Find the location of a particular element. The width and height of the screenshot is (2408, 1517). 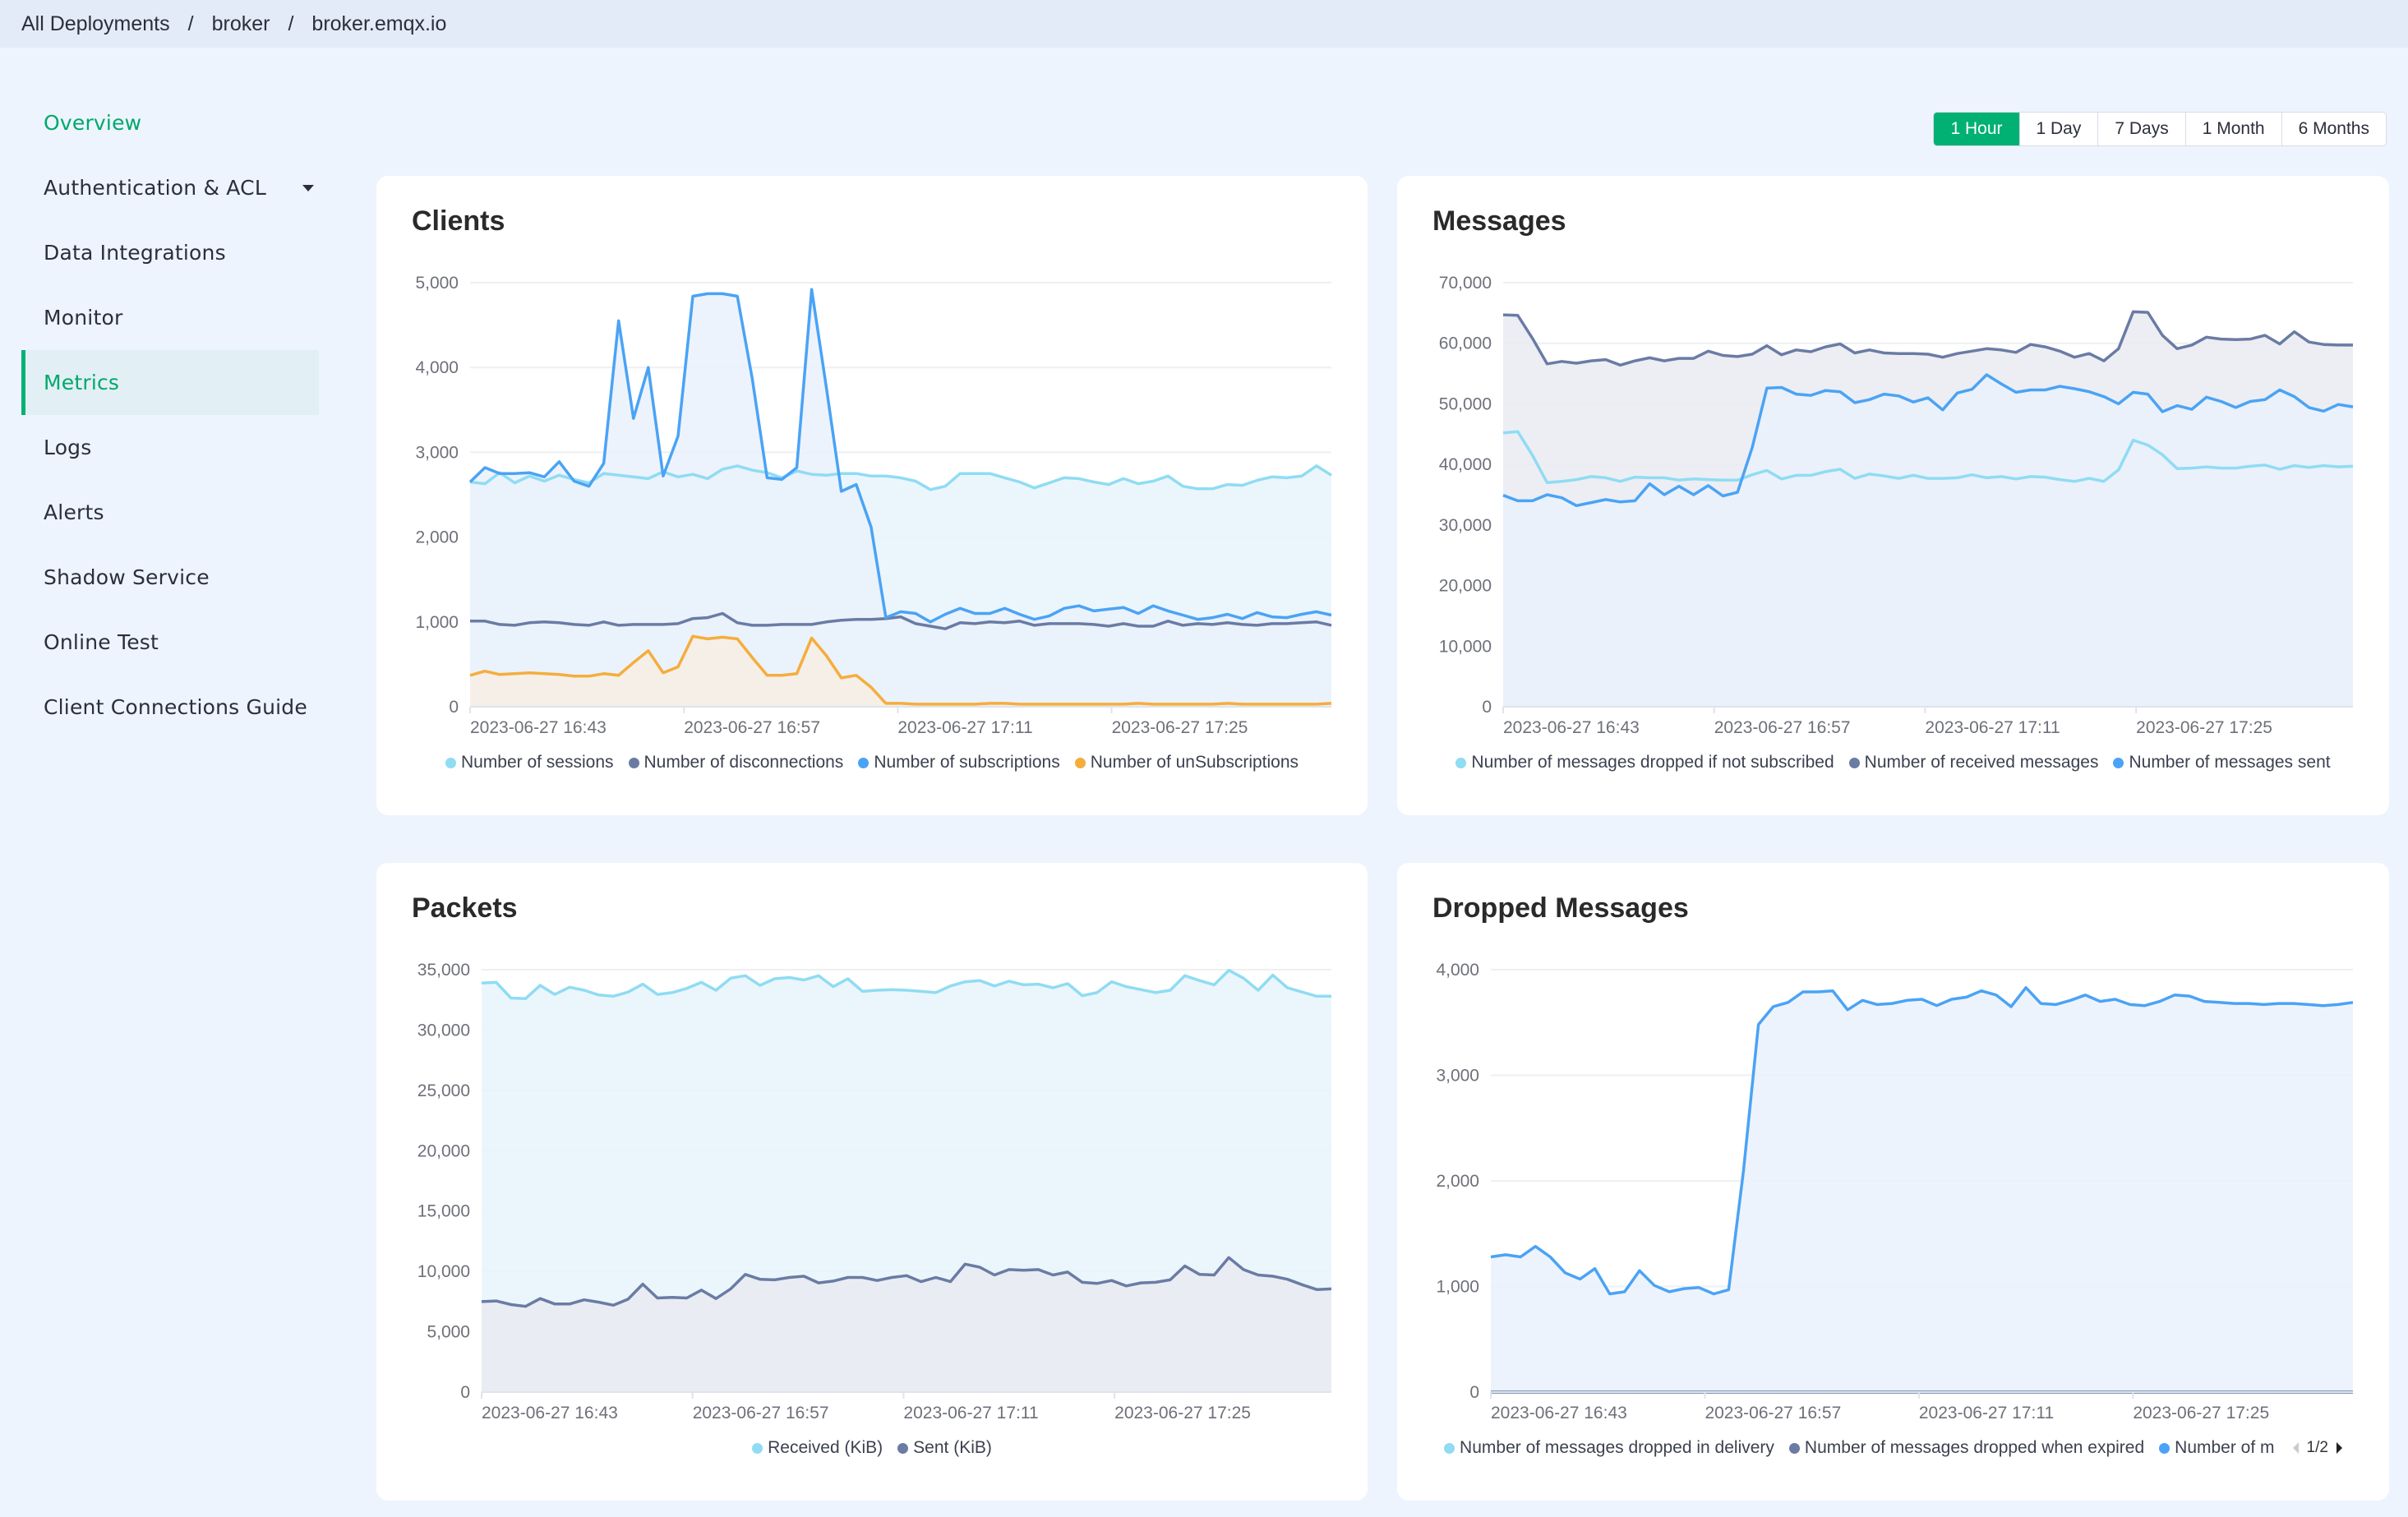

y-tick-label: 20,000 is located at coordinates (1465, 586).